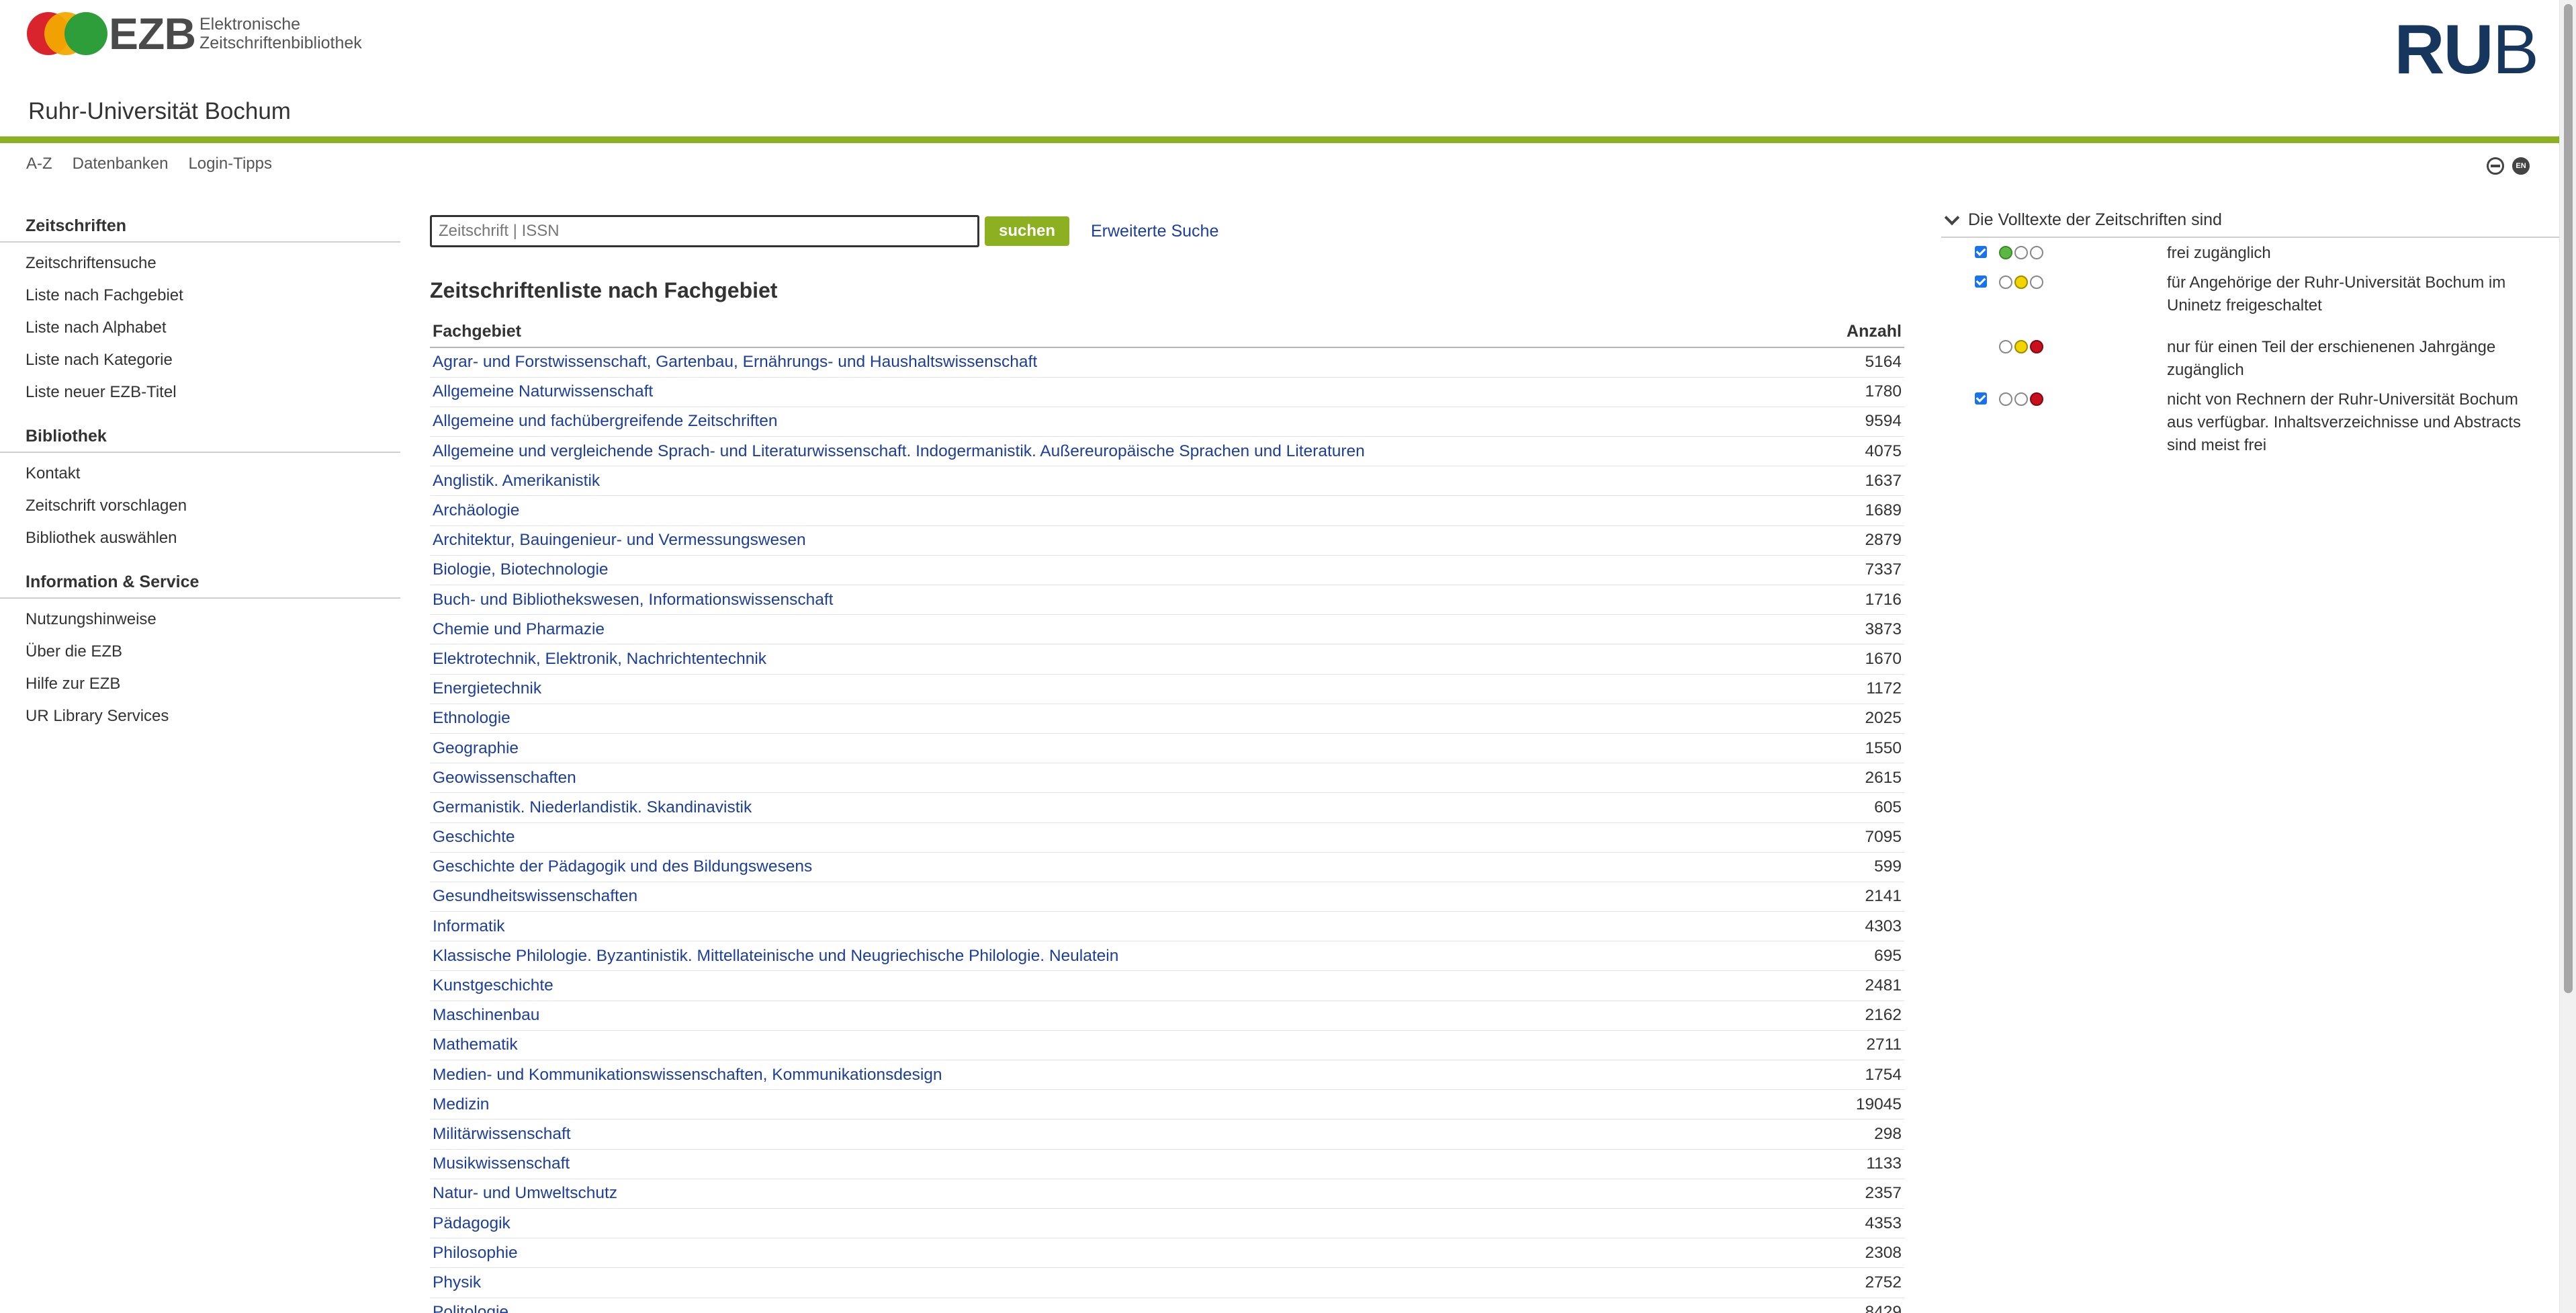 The image size is (2576, 1313). I want to click on top-navigation: A-Z Datenbanken Login-Tipps, so click(149, 164).